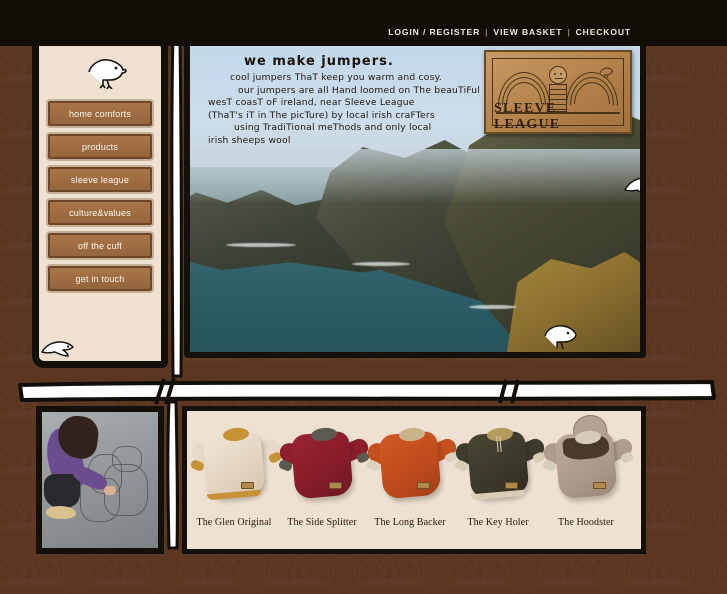 The width and height of the screenshot is (727, 594). I want to click on person-skirt, so click(62, 491).